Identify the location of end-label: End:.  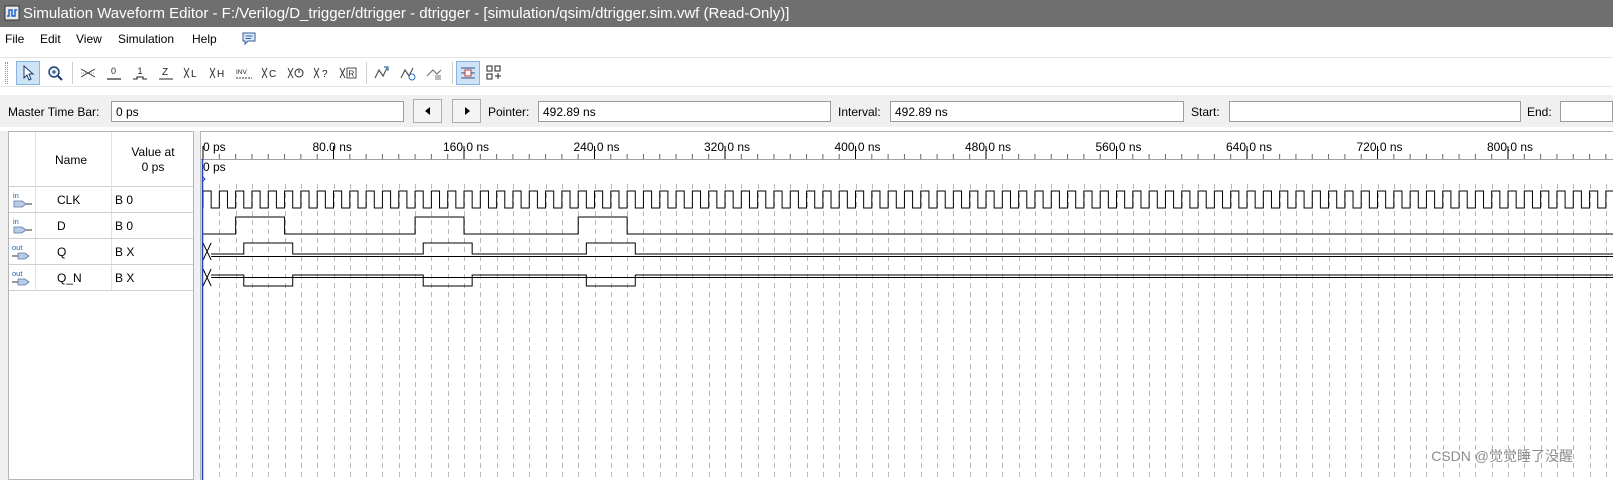
(1539, 112).